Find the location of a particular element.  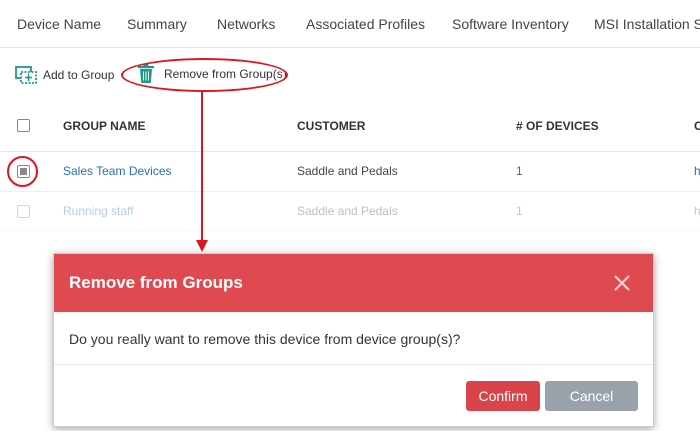

remove-from-groups-button: Remove from Group(s) is located at coordinates (212, 74).